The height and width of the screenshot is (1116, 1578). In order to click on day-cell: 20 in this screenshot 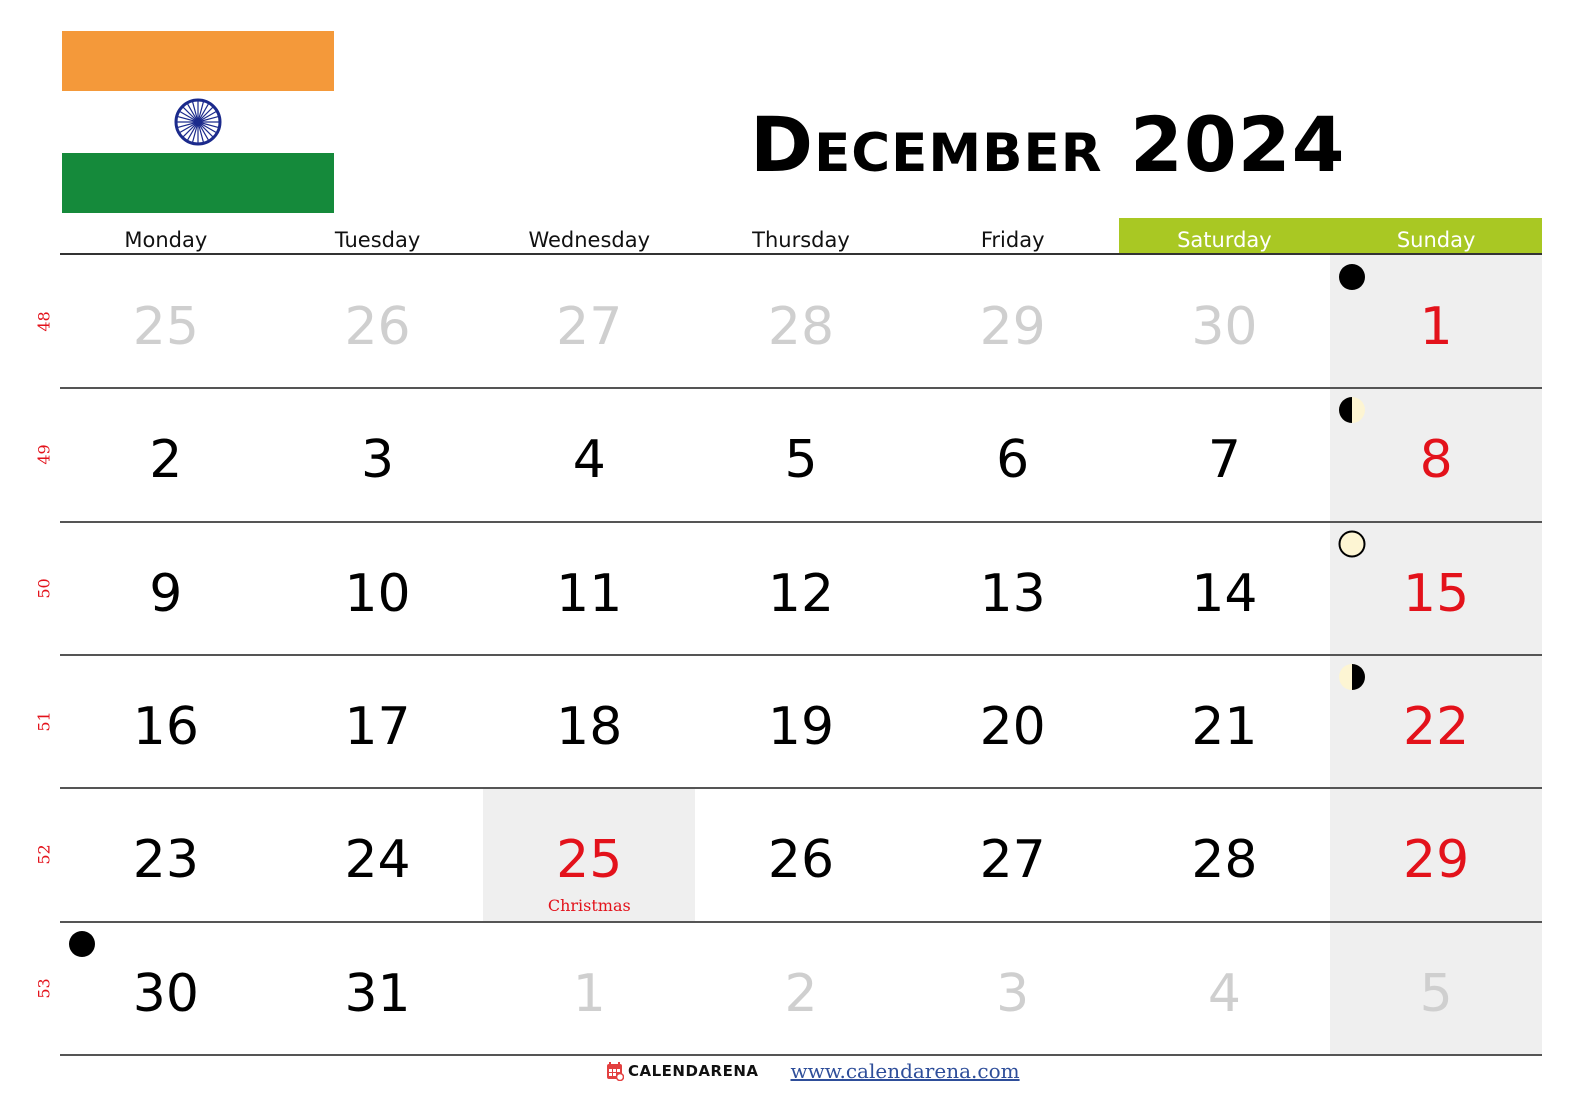, I will do `click(1013, 721)`.